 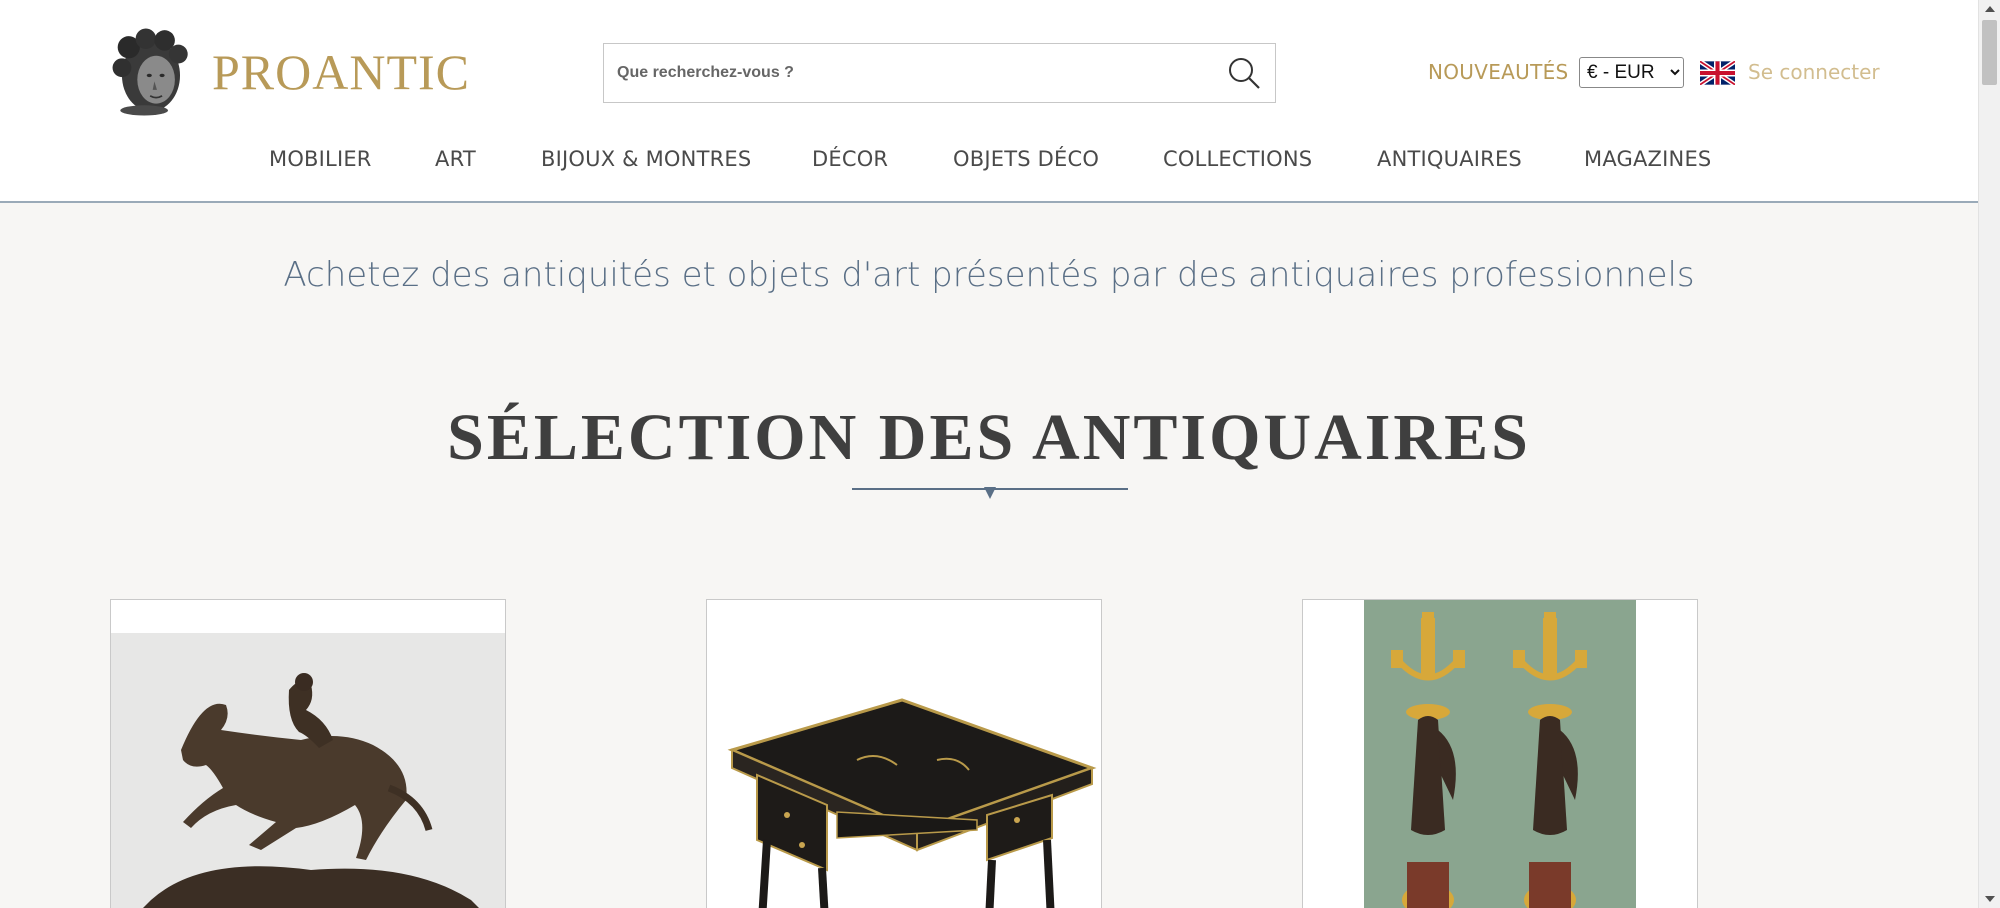 What do you see at coordinates (1631, 72) in the screenshot?
I see `currency-select: € - EUR` at bounding box center [1631, 72].